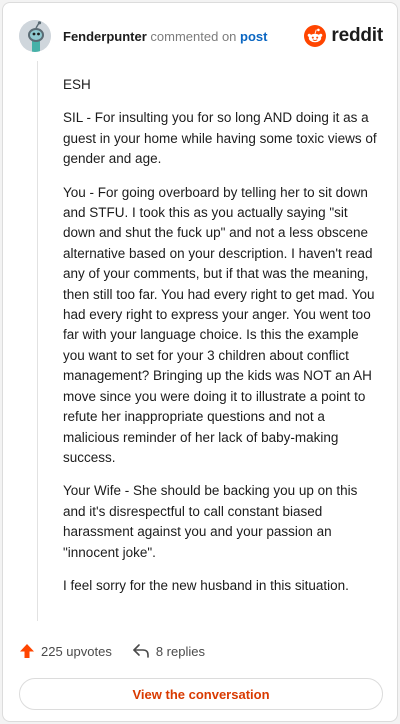 The image size is (400, 724). I want to click on reddit-brand: reddit, so click(343, 36).